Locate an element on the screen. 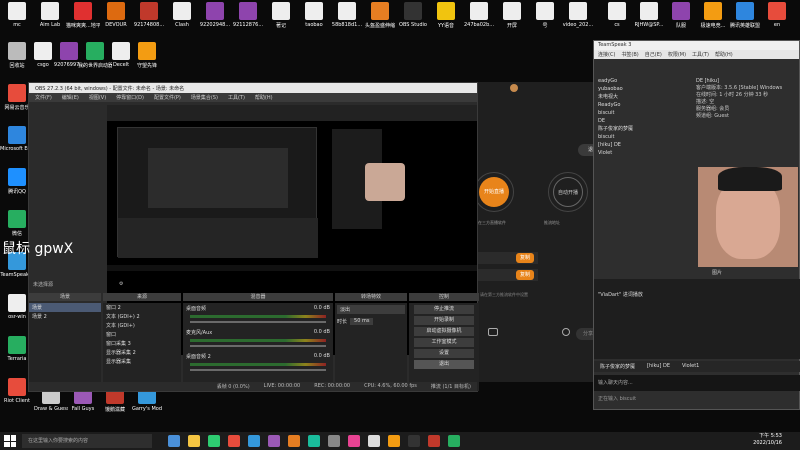  properties-button: ⚙ is located at coordinates (121, 284).